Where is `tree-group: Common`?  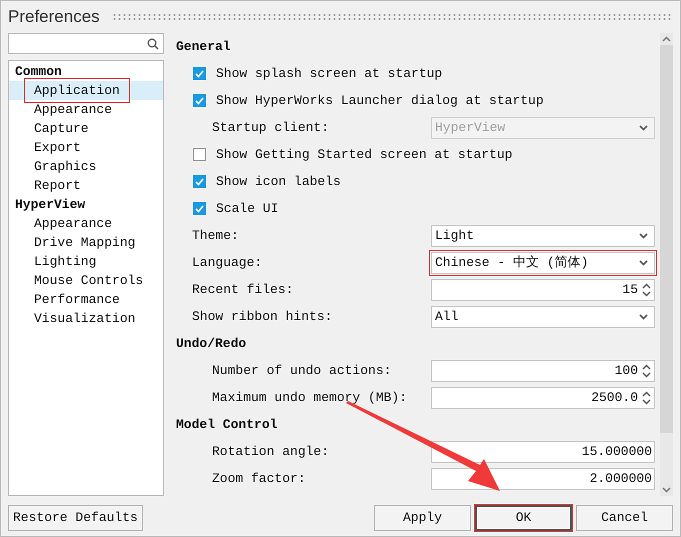 tree-group: Common is located at coordinates (38, 72).